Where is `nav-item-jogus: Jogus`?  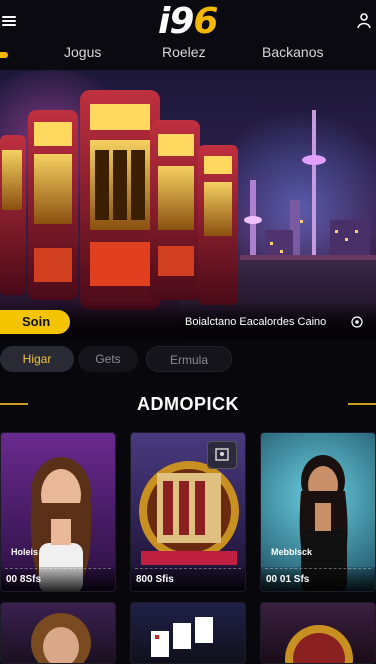
nav-item-jogus: Jogus is located at coordinates (82, 52).